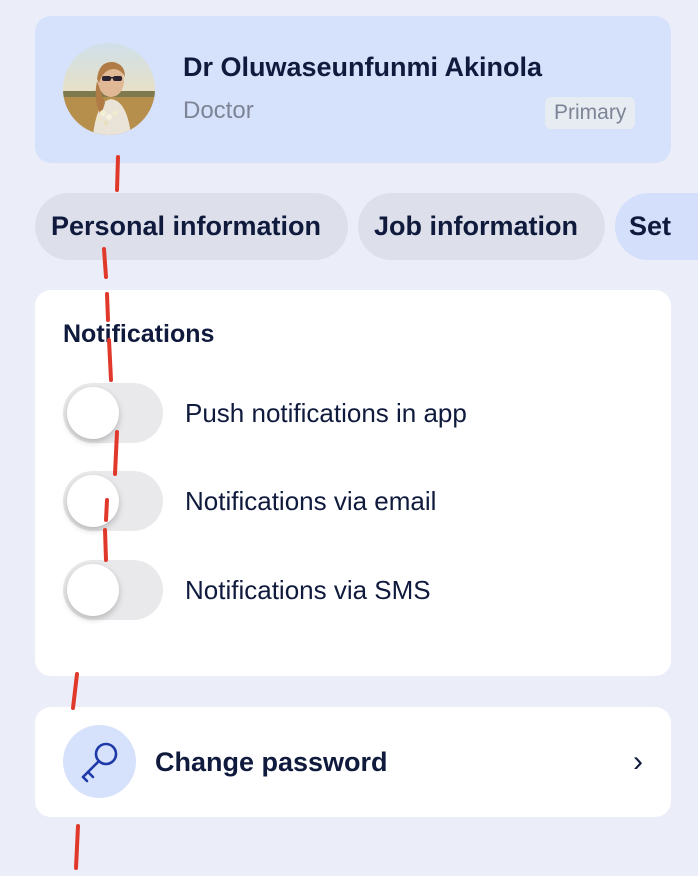 The width and height of the screenshot is (698, 876). What do you see at coordinates (481, 226) in the screenshot?
I see `tab-job-information: Job information` at bounding box center [481, 226].